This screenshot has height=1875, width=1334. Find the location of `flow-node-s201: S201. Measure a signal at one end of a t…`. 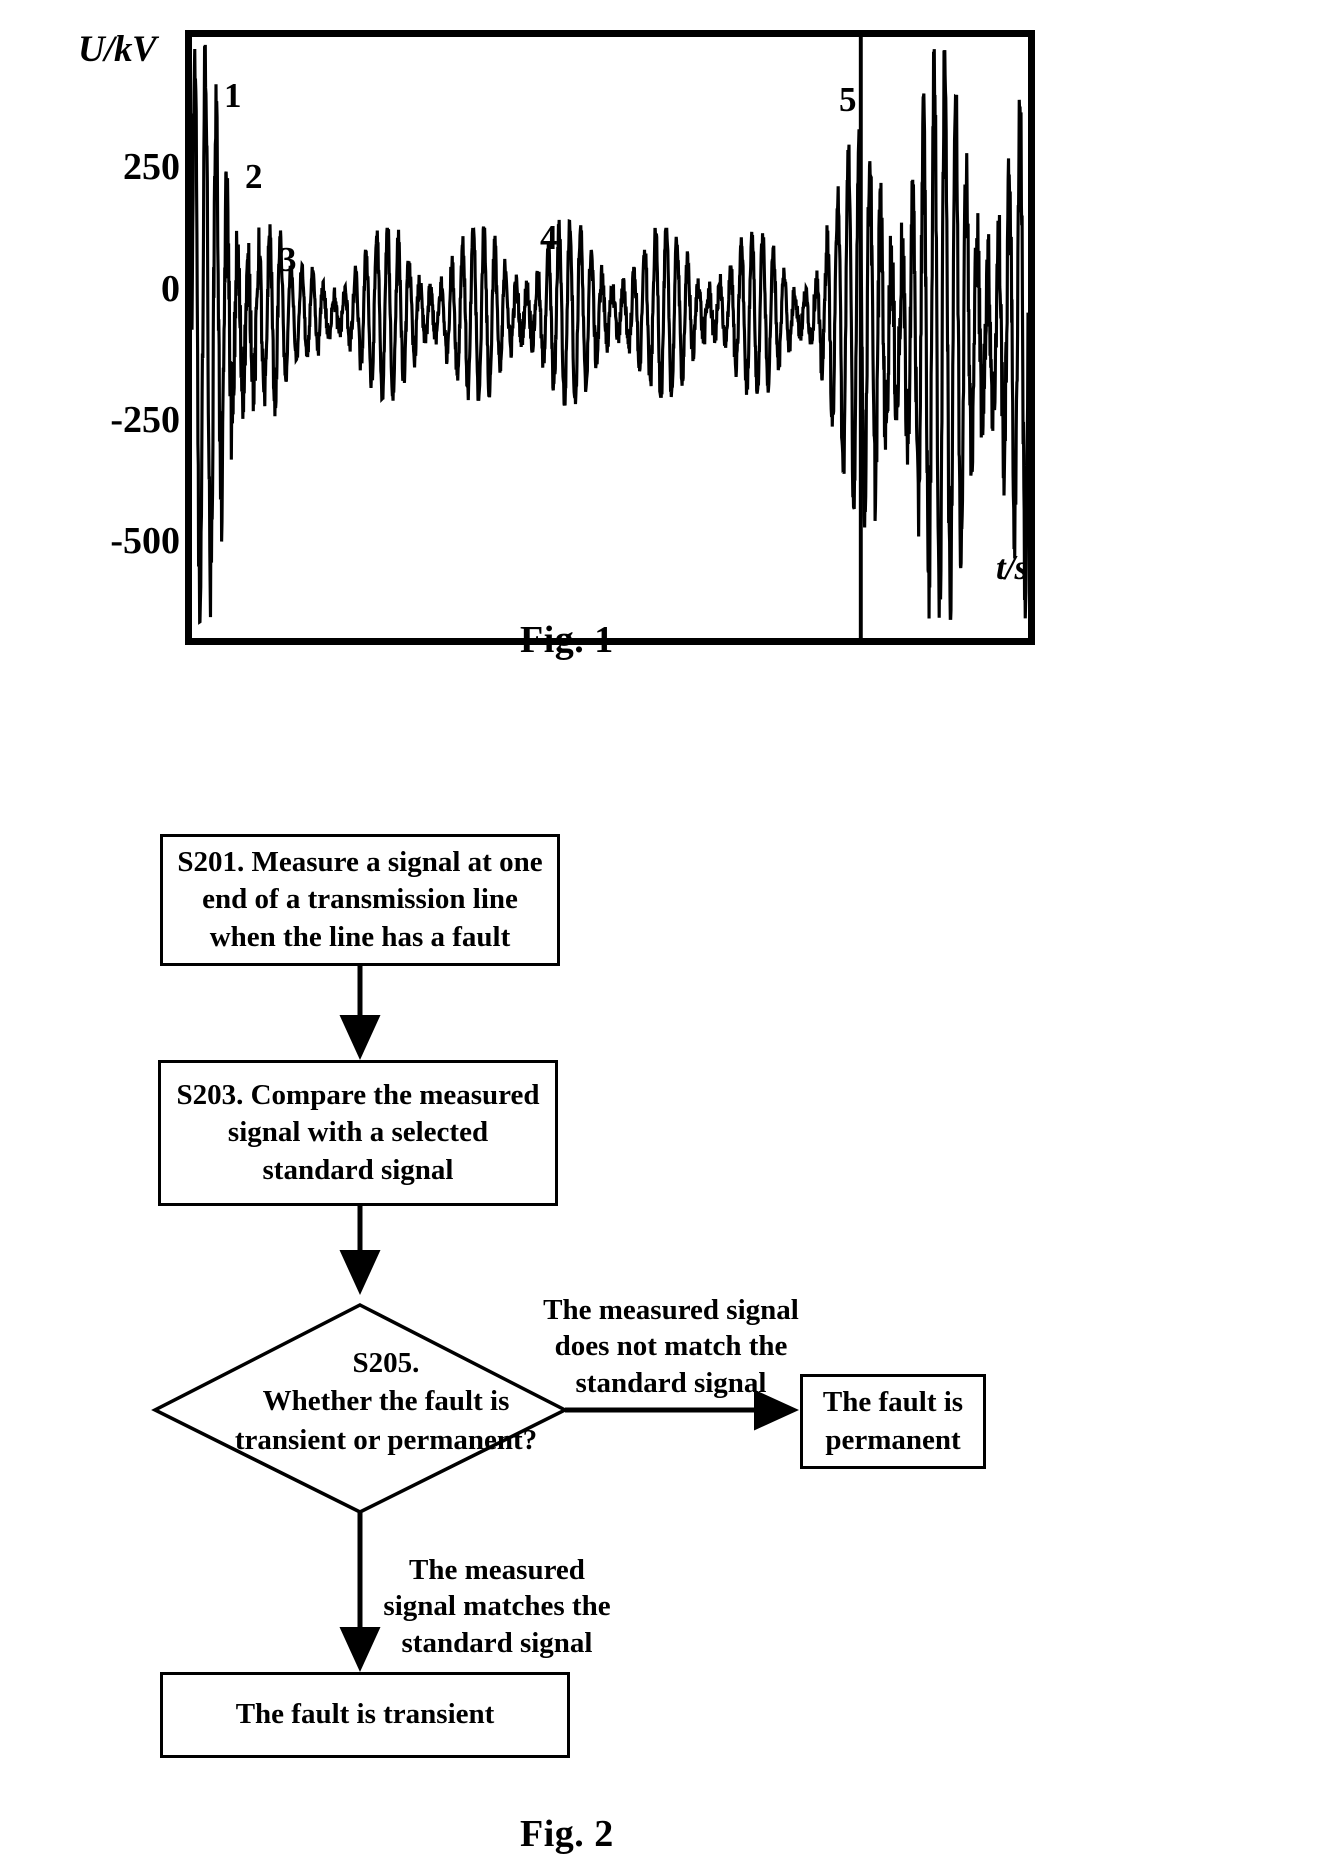

flow-node-s201: S201. Measure a signal at one end of a t… is located at coordinates (360, 900).